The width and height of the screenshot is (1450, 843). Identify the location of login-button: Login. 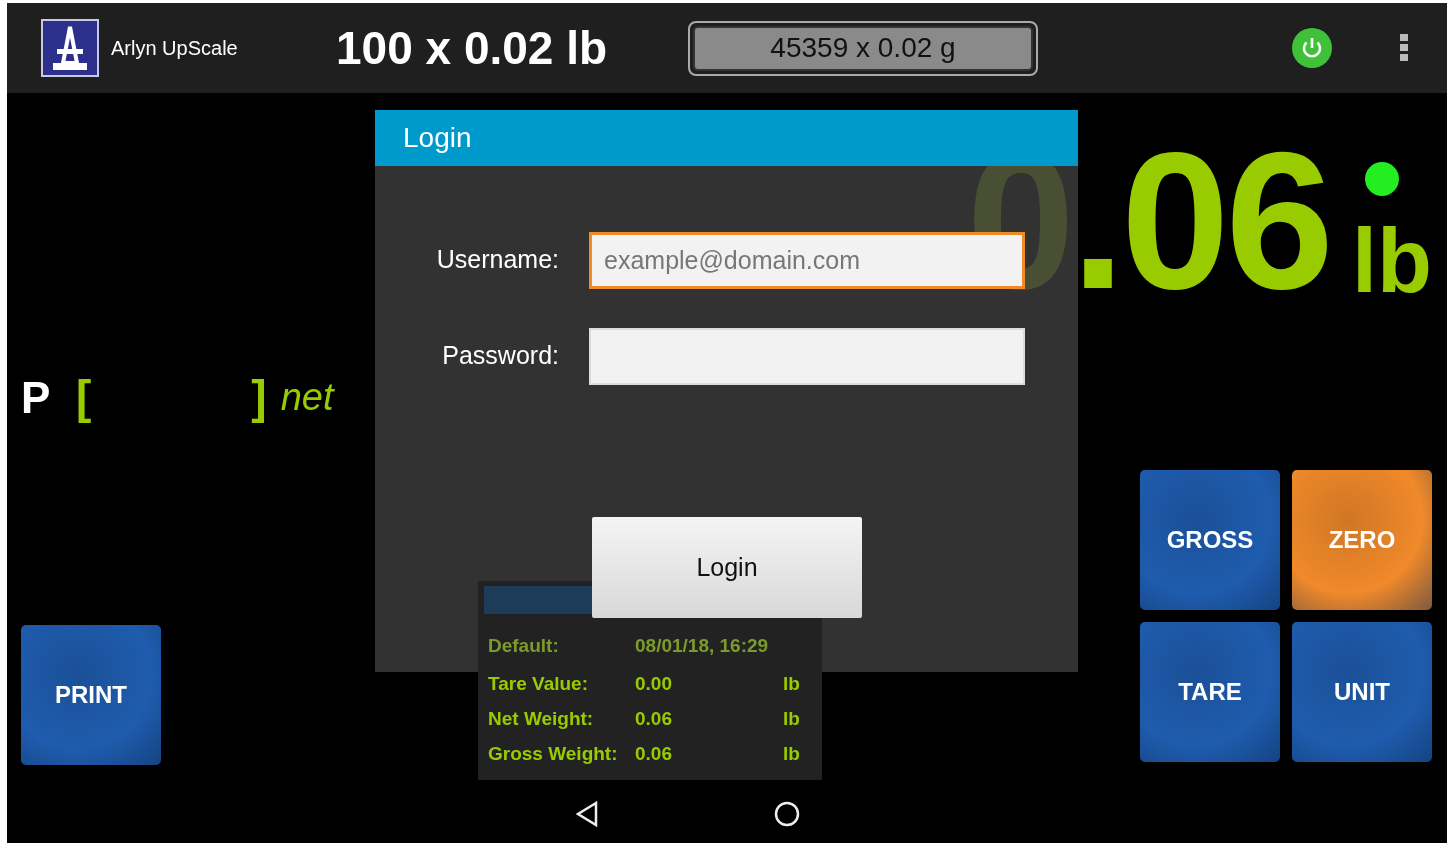
(727, 567).